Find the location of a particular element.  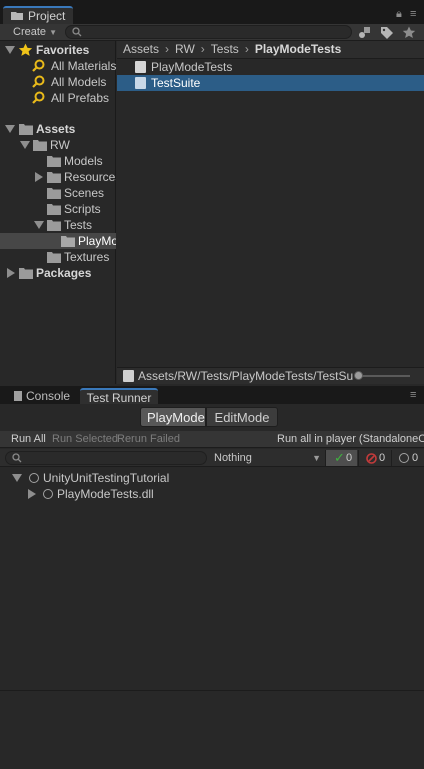

assets-label: Assets is located at coordinates (56, 129).